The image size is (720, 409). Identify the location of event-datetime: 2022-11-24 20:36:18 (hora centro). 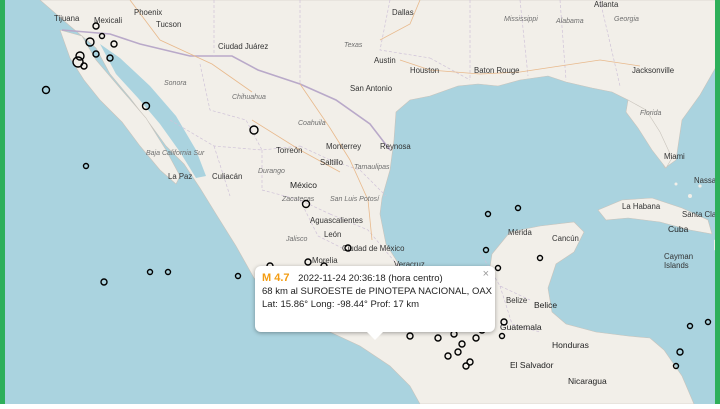
(370, 278).